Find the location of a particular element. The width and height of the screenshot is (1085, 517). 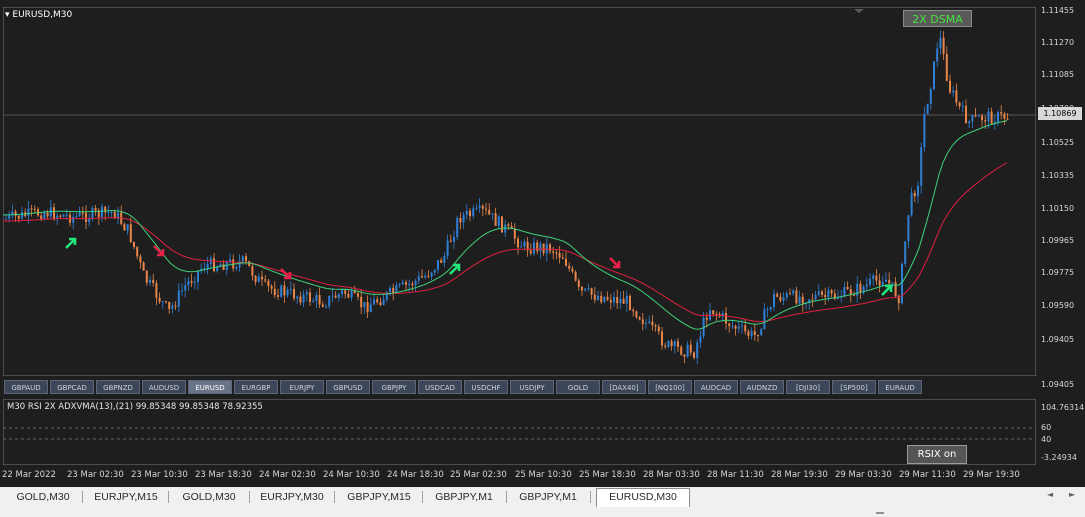

symbol-button-eurjpy: EURJPY is located at coordinates (302, 387).